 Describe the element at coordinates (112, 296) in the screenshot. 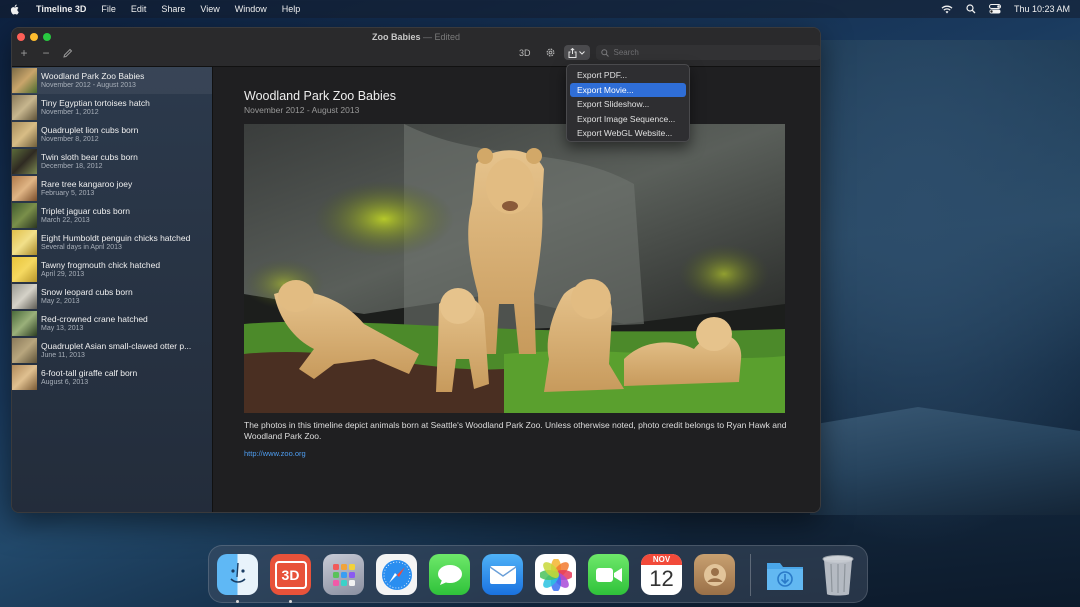

I see `sidebar-item-snow-leopard: Snow leopard cubs born May 2, 2013` at that location.